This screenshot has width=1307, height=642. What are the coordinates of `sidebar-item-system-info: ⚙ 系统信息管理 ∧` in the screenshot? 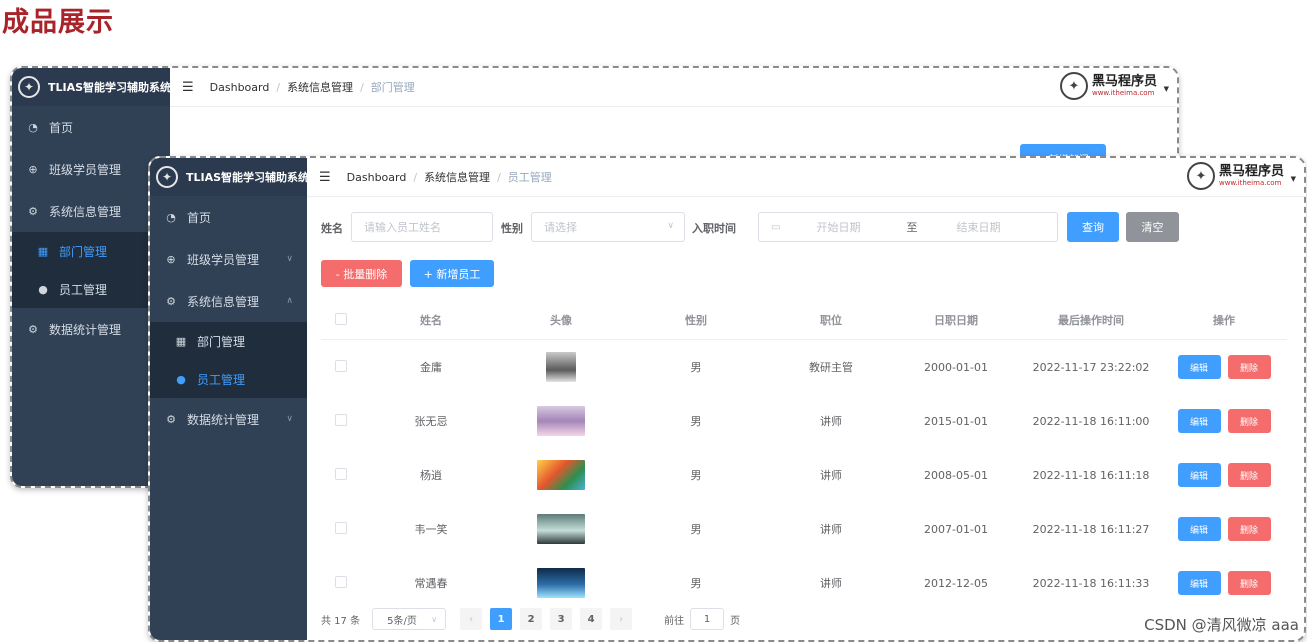 It's located at (228, 301).